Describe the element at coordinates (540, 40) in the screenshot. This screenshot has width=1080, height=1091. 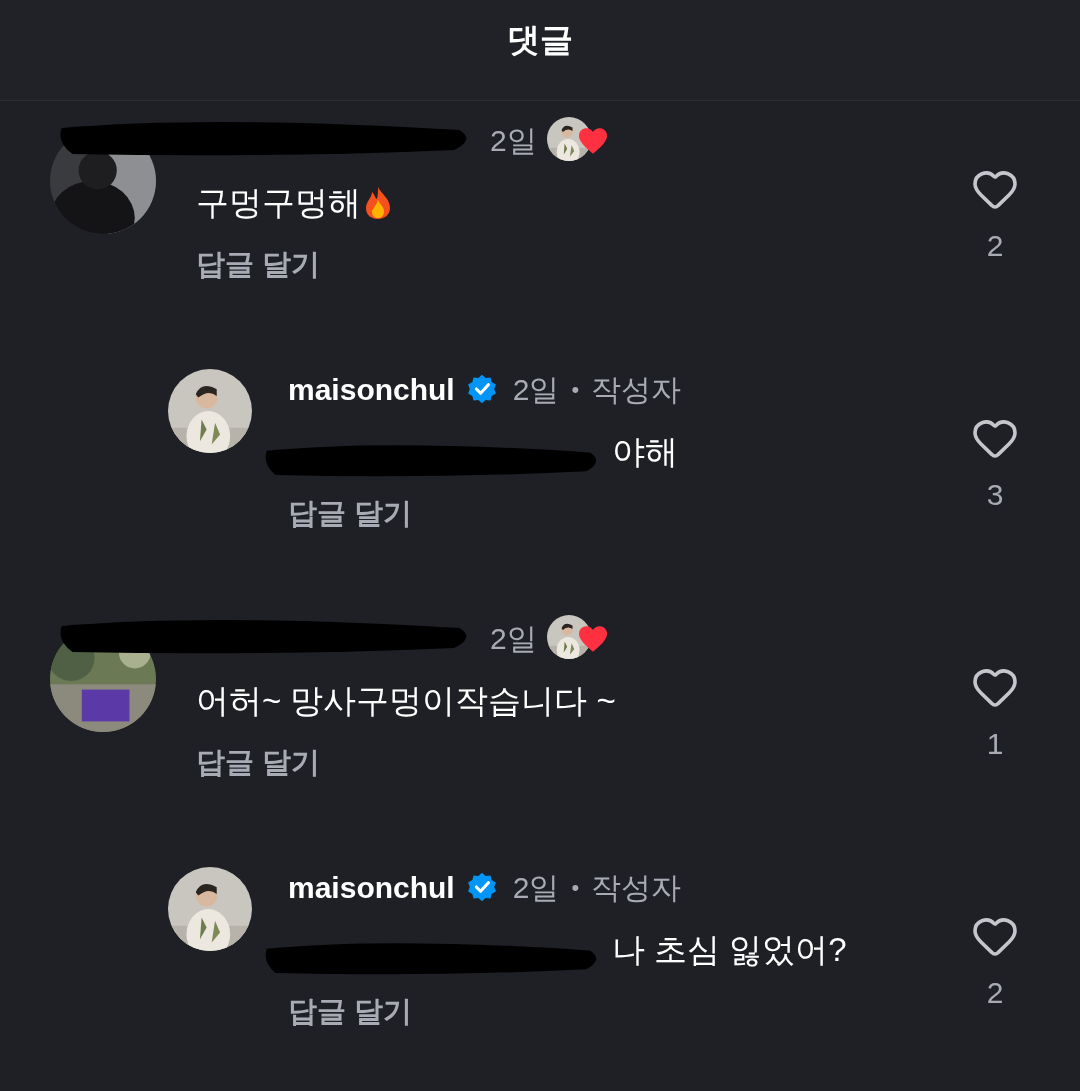
I see `header-title: 댓글` at that location.